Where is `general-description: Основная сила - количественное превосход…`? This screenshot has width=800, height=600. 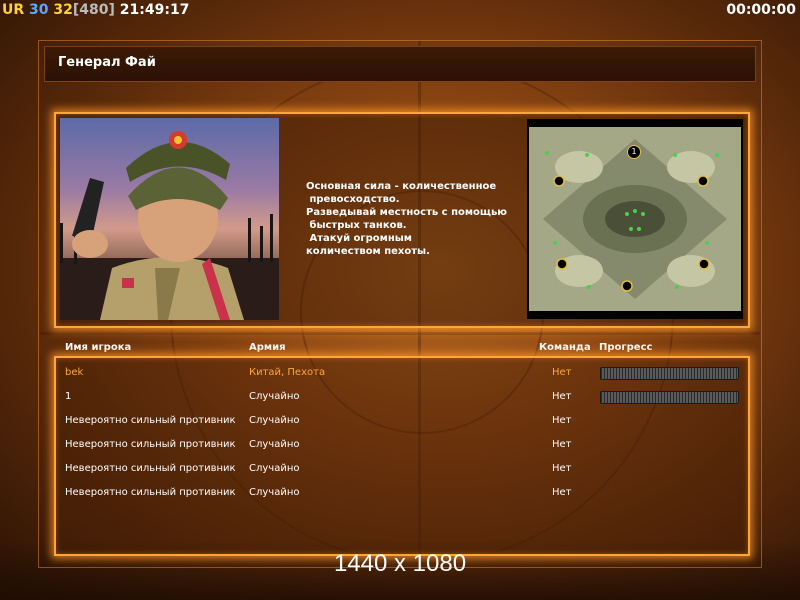 general-description: Основная сила - количественное превосход… is located at coordinates (411, 219).